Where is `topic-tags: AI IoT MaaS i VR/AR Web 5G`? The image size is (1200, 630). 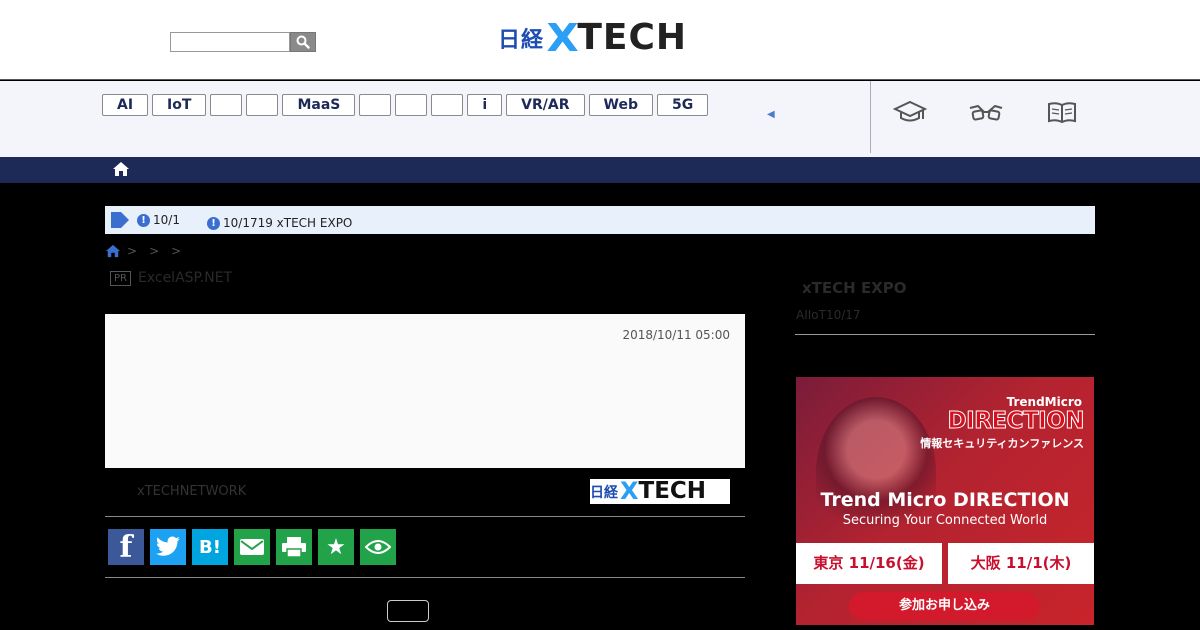
topic-tags: AI IoT MaaS i VR/AR Web 5G is located at coordinates (405, 105).